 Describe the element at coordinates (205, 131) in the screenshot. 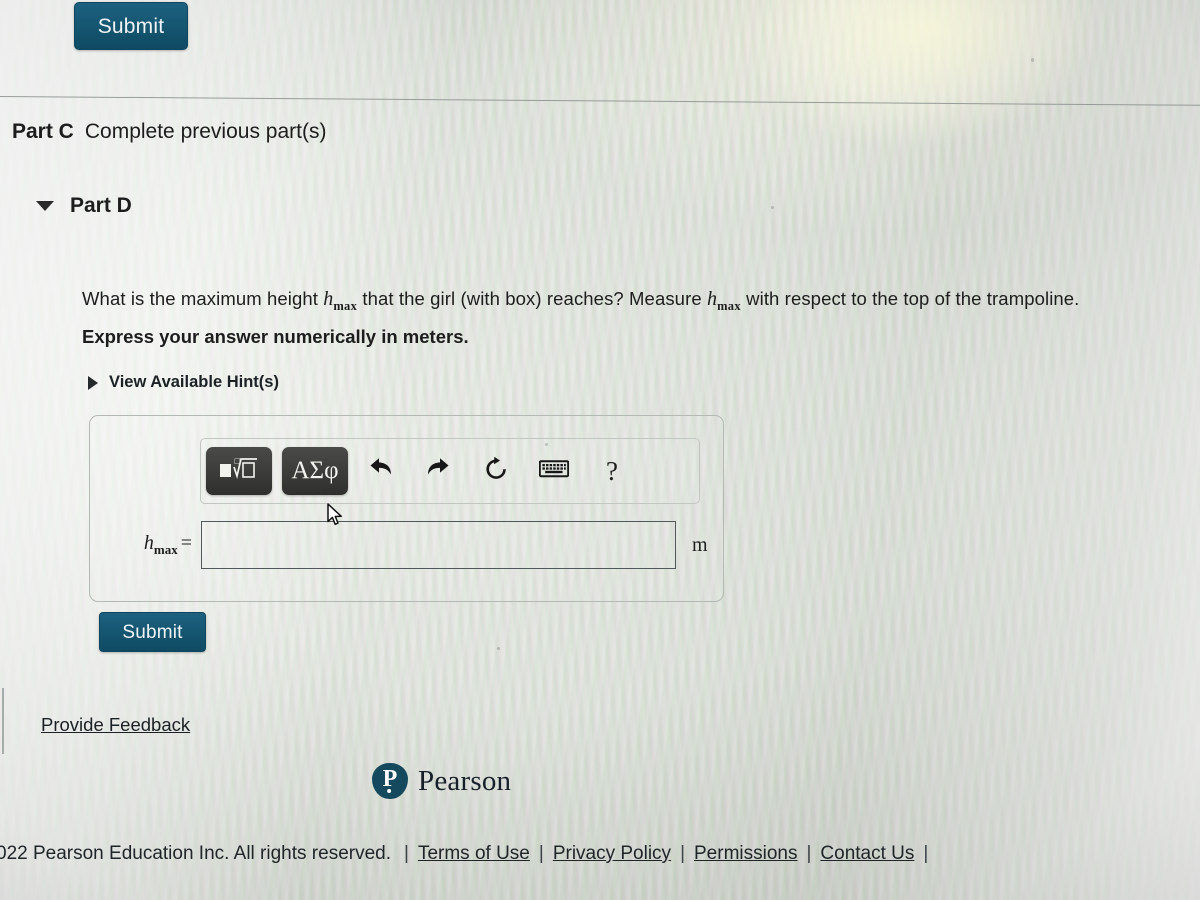

I see `part-c-status: Complete previous part(s)` at that location.